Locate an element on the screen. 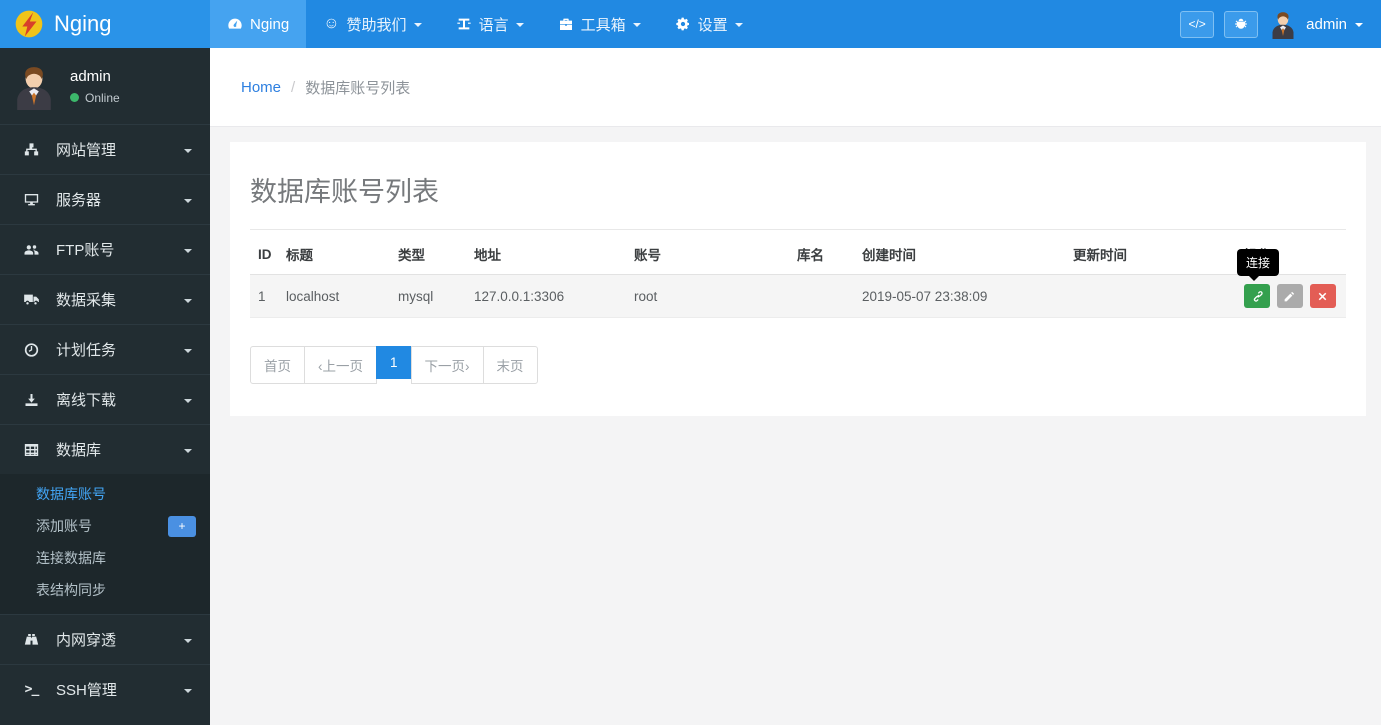 The height and width of the screenshot is (725, 1381). sidebar-item-db-schema-sync: 表结构同步 is located at coordinates (105, 590).